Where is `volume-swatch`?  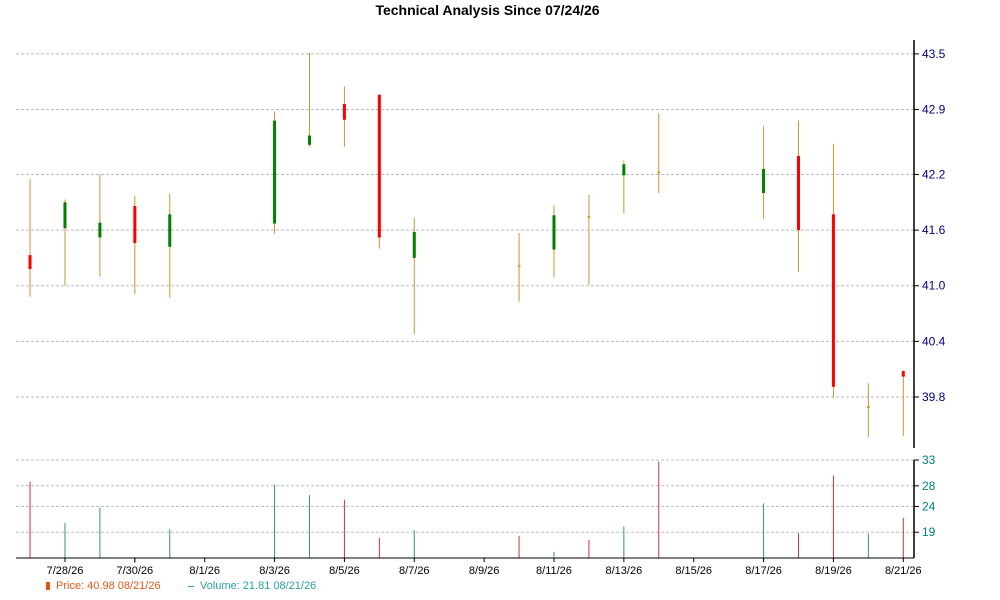 volume-swatch is located at coordinates (191, 586).